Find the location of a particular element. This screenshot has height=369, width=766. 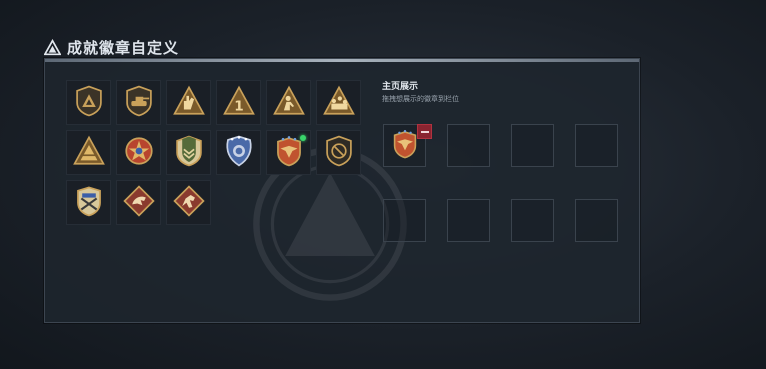

police-badge-icon is located at coordinates (239, 153).